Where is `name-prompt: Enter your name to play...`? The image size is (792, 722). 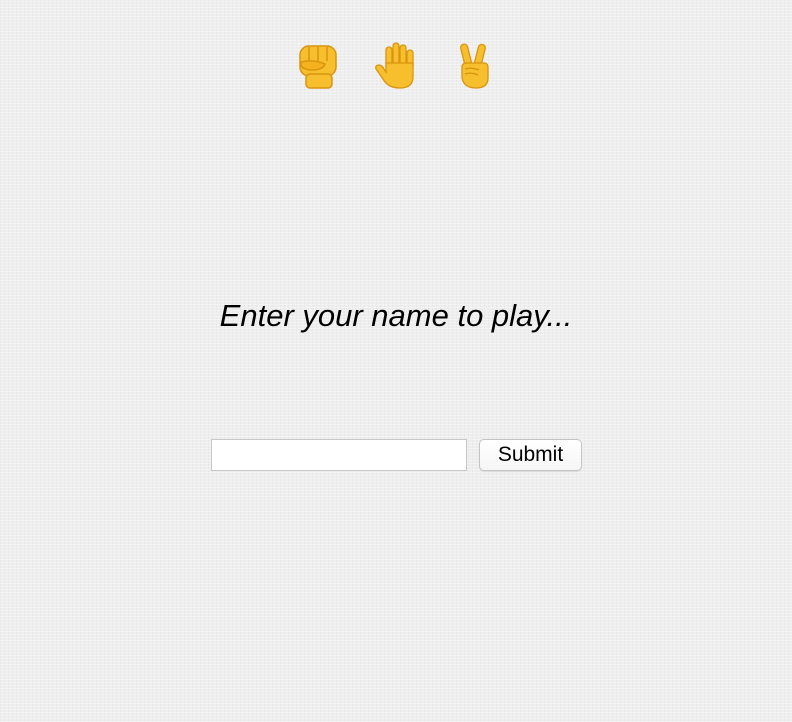 name-prompt: Enter your name to play... is located at coordinates (396, 315).